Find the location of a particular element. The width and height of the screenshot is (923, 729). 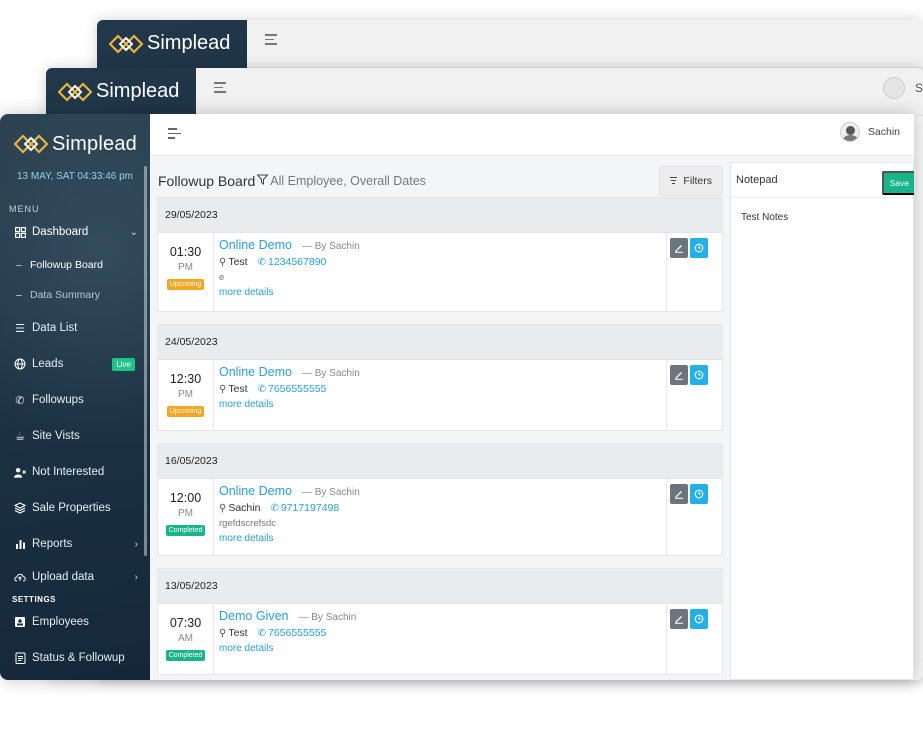

user-name: Sachin is located at coordinates (883, 132).